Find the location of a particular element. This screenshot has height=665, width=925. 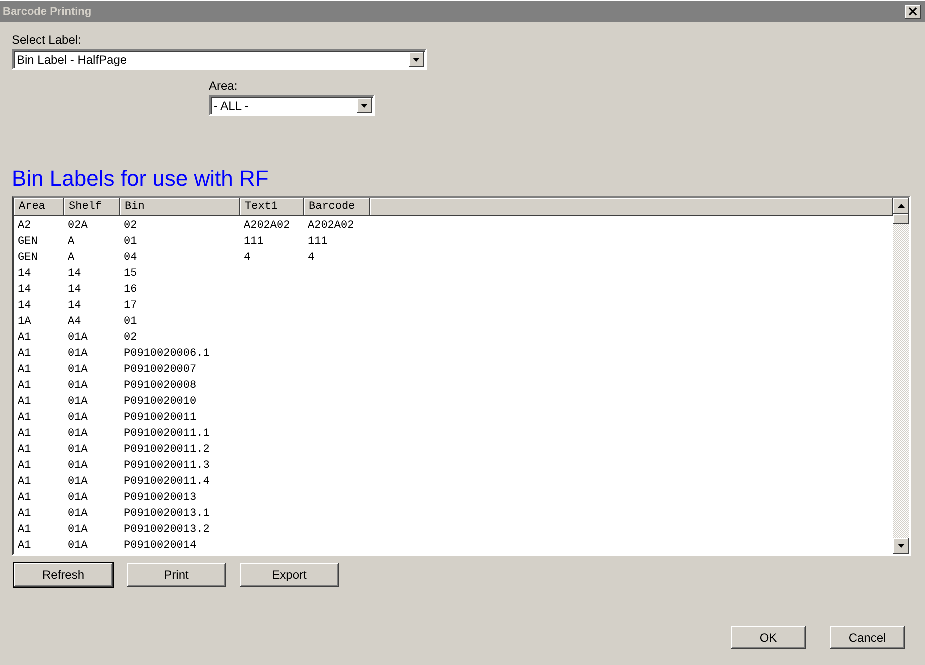

dropdown: Bin Label - HalfPage is located at coordinates (219, 59).